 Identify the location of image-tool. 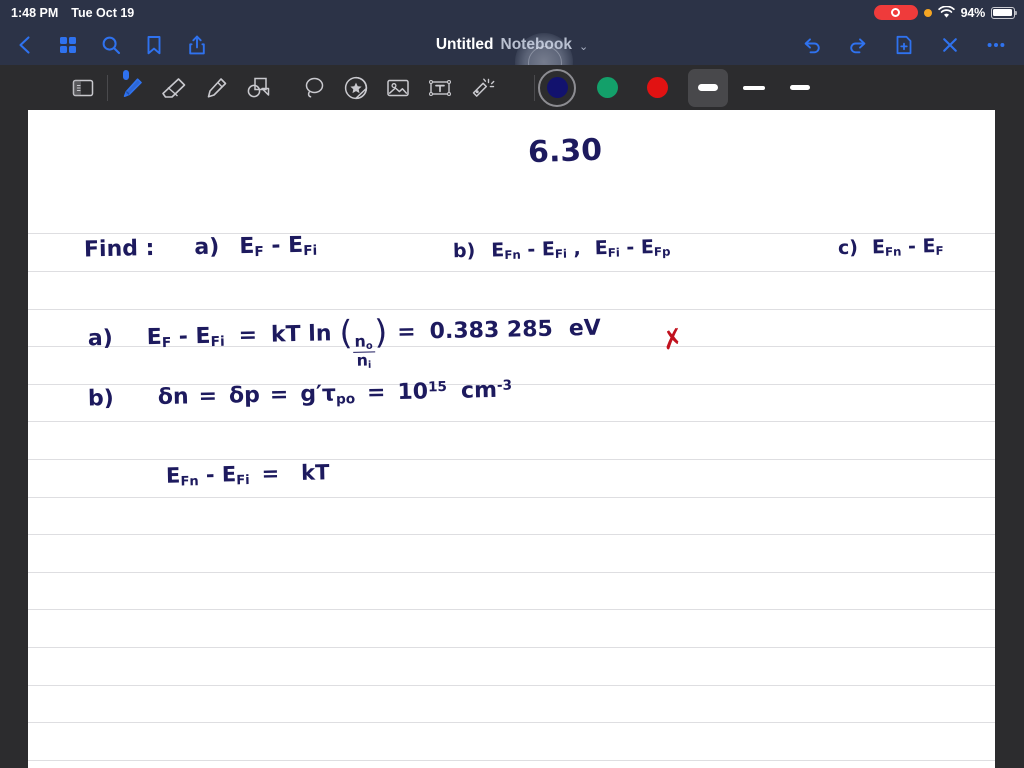
(398, 88).